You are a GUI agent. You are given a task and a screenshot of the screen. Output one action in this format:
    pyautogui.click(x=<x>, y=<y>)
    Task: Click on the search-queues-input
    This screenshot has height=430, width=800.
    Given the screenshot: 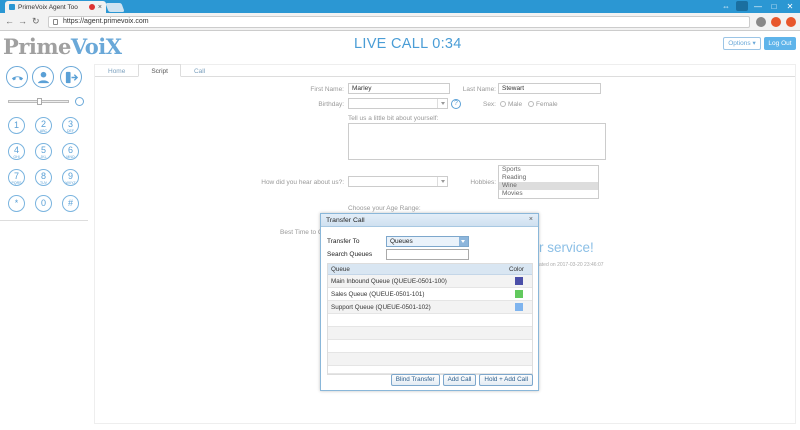 What is the action you would take?
    pyautogui.click(x=427, y=254)
    